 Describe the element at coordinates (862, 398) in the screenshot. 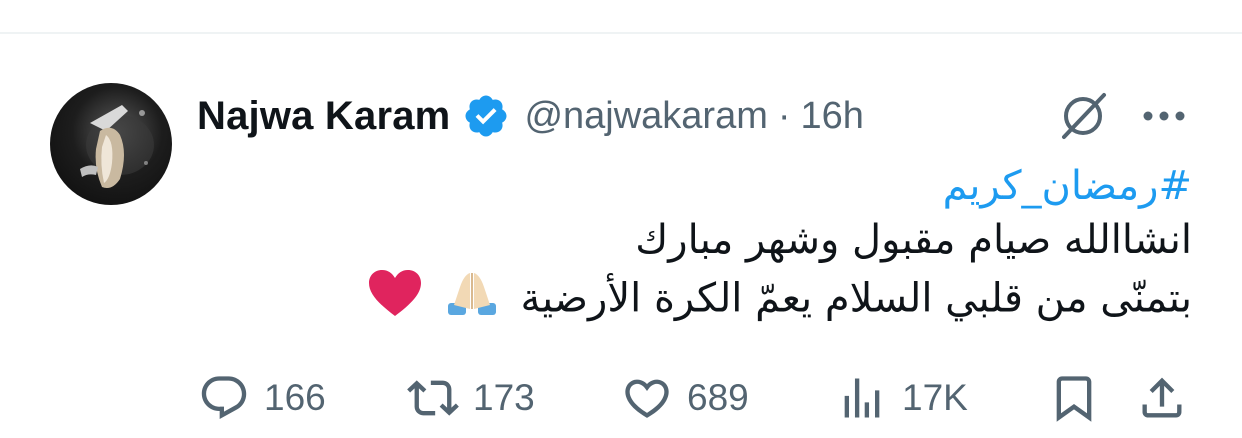

I see `views-chart-icon` at that location.